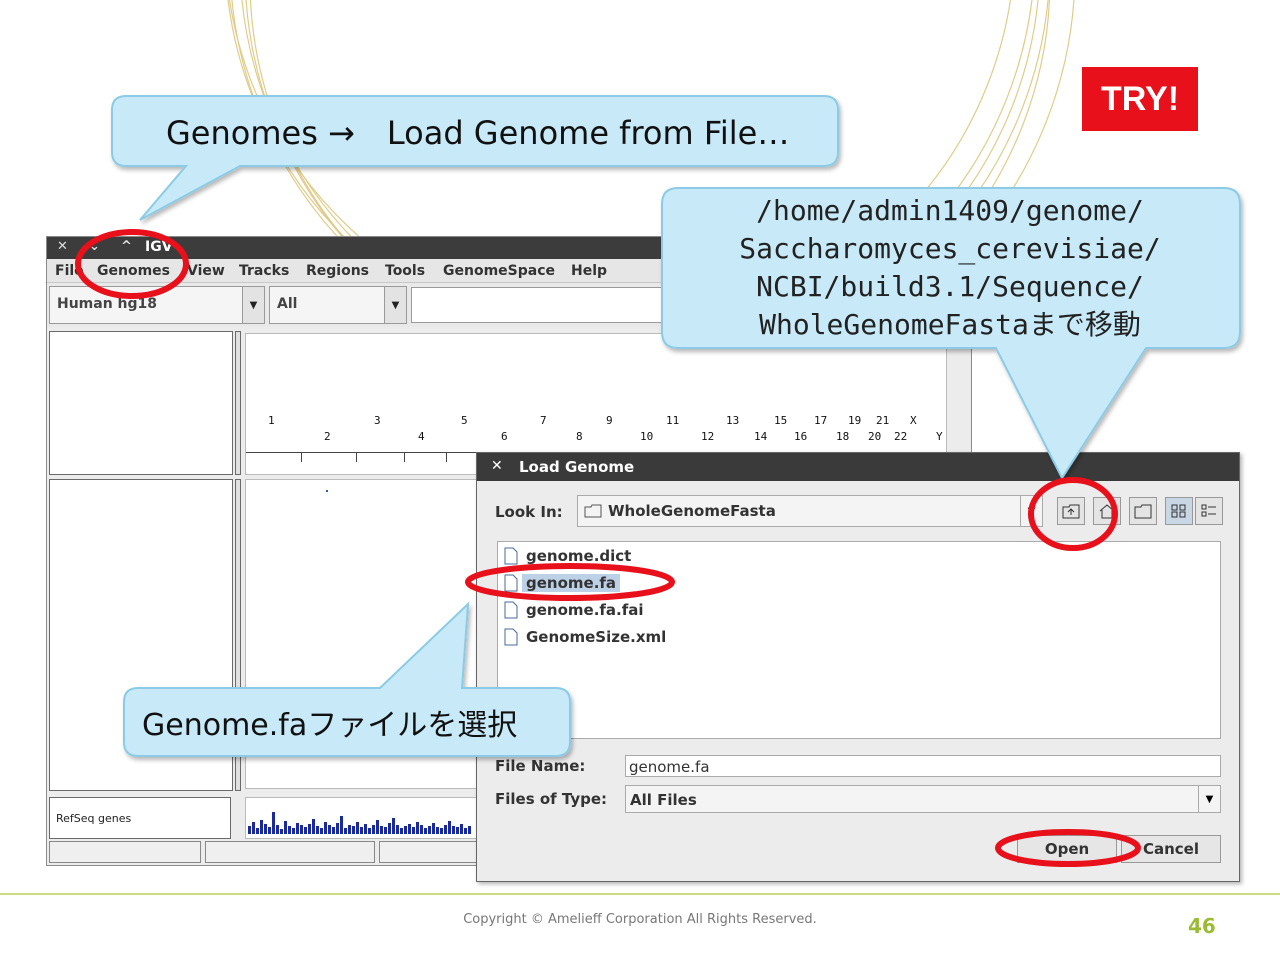  I want to click on chromosome-label: 14, so click(760, 436).